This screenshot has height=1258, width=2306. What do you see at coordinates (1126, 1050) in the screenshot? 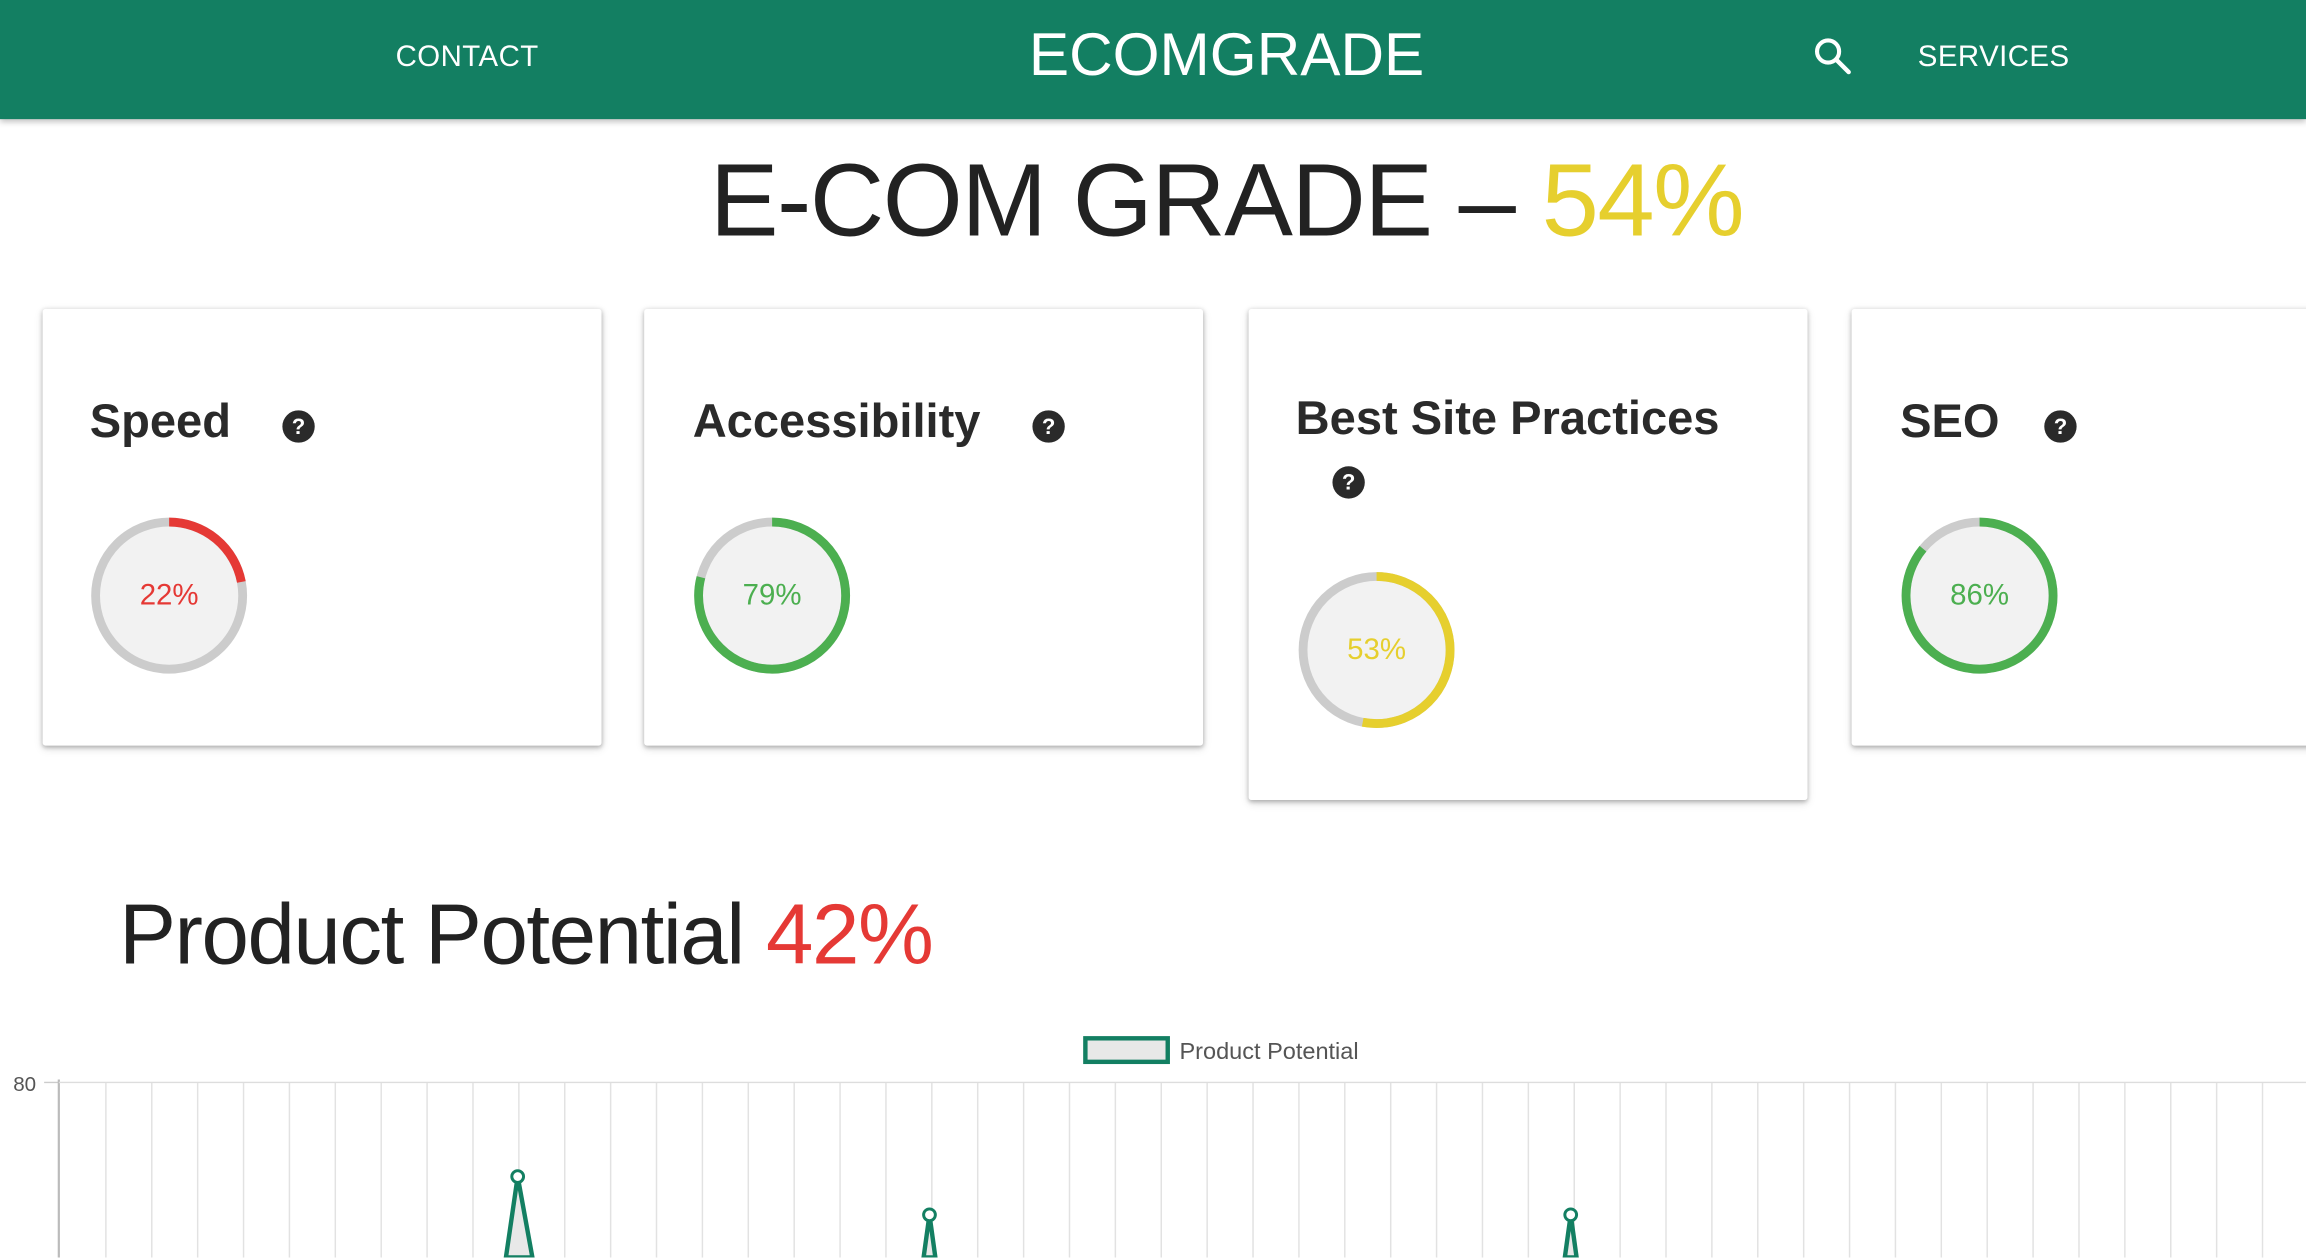
I see `legend-swatch` at bounding box center [1126, 1050].